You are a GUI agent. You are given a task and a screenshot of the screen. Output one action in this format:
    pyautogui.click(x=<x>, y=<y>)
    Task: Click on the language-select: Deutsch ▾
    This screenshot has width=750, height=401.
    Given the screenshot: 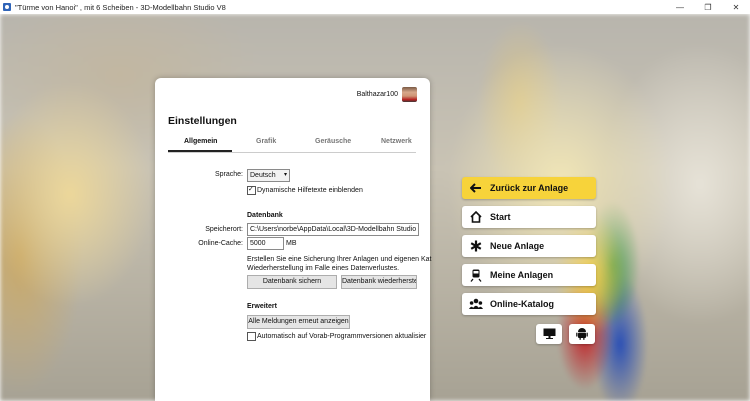 What is the action you would take?
    pyautogui.click(x=268, y=175)
    